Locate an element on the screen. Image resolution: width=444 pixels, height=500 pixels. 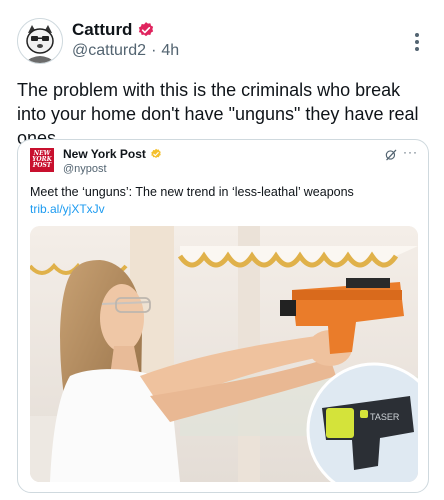
nypost-logo: NEW YORK POST is located at coordinates (42, 160).